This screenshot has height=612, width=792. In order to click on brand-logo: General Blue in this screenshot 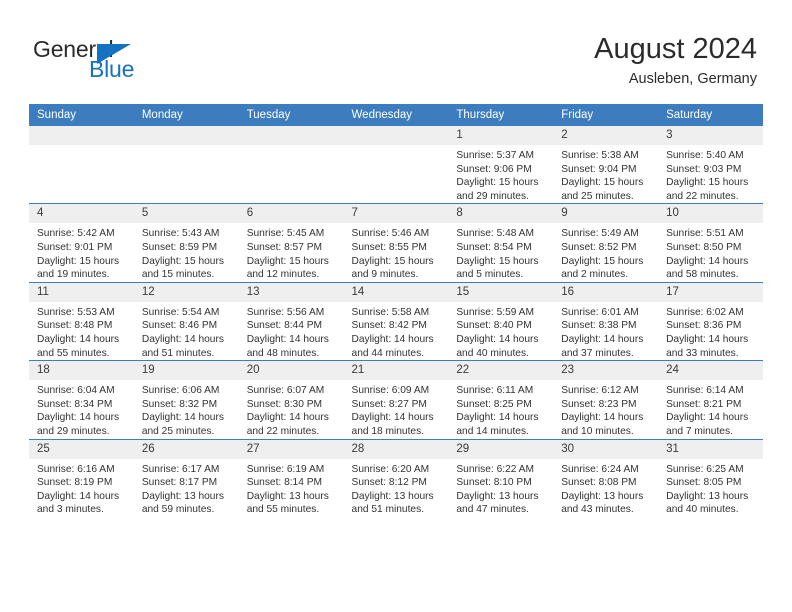, I will do `click(133, 61)`.